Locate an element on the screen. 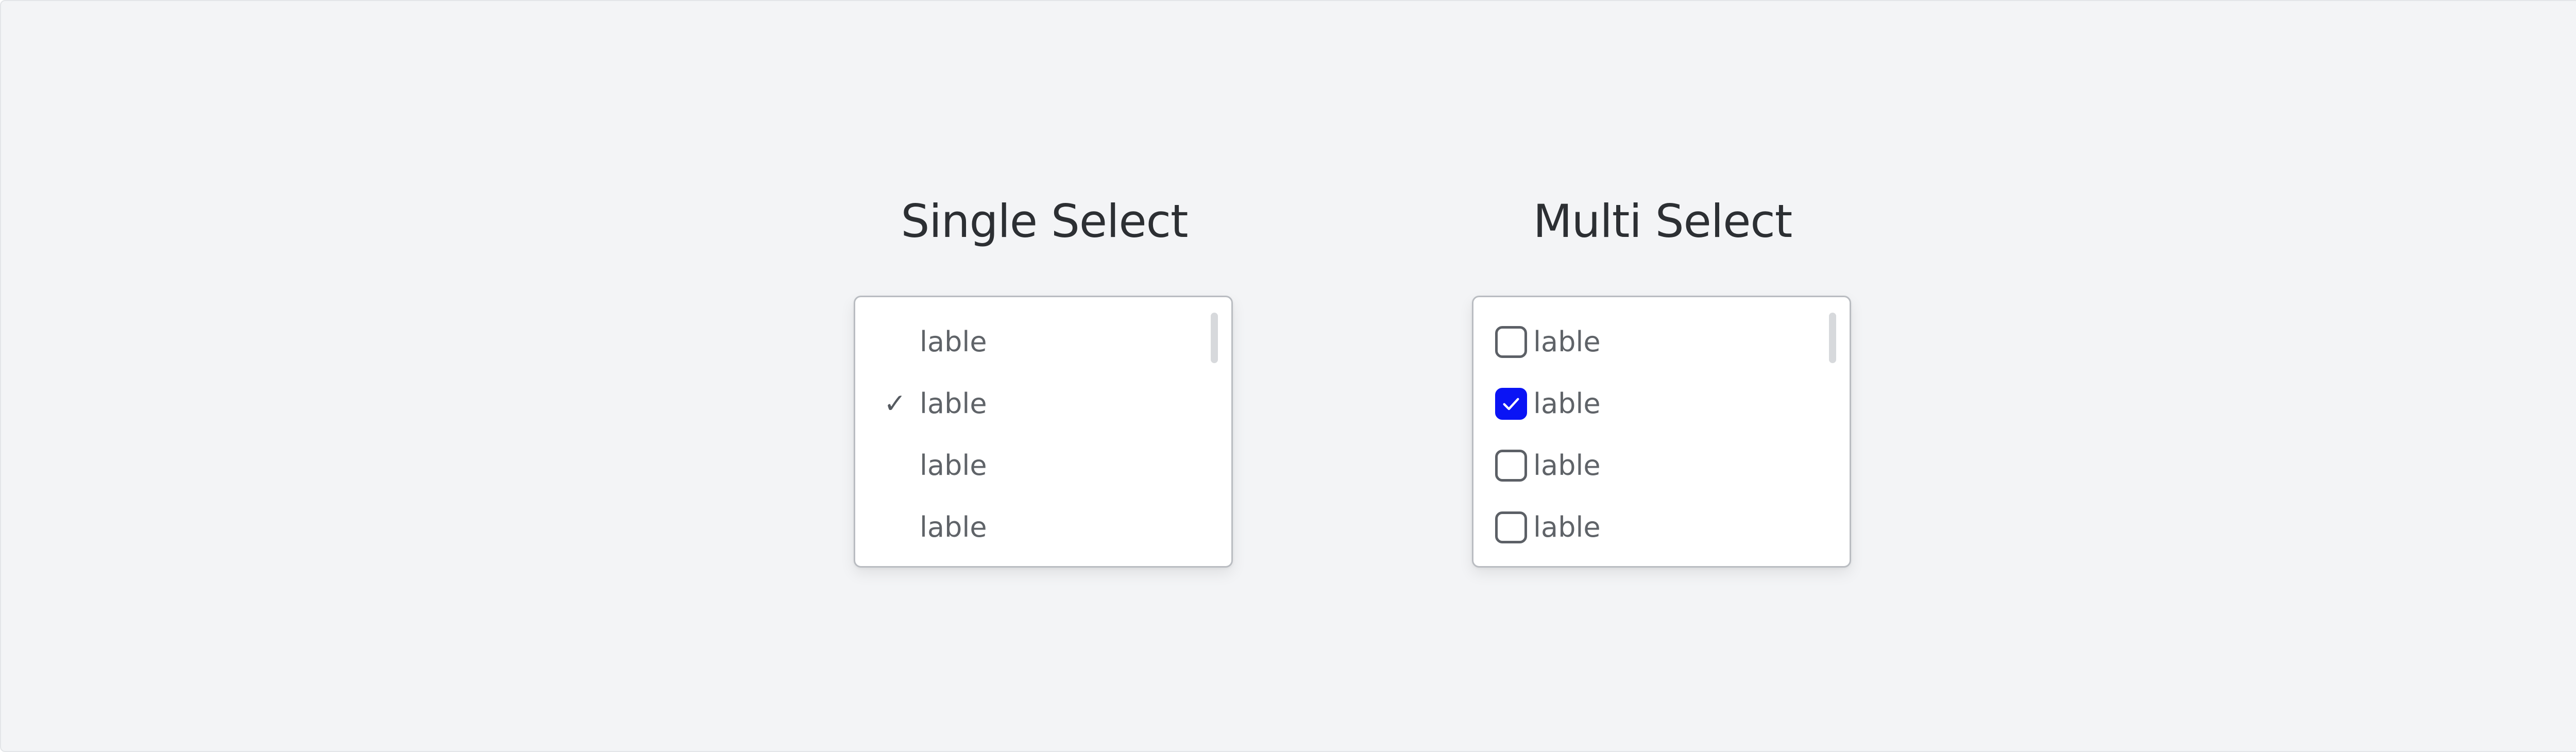 The width and height of the screenshot is (2576, 752). single-select-option-selected: ✓ lable is located at coordinates (1027, 404).